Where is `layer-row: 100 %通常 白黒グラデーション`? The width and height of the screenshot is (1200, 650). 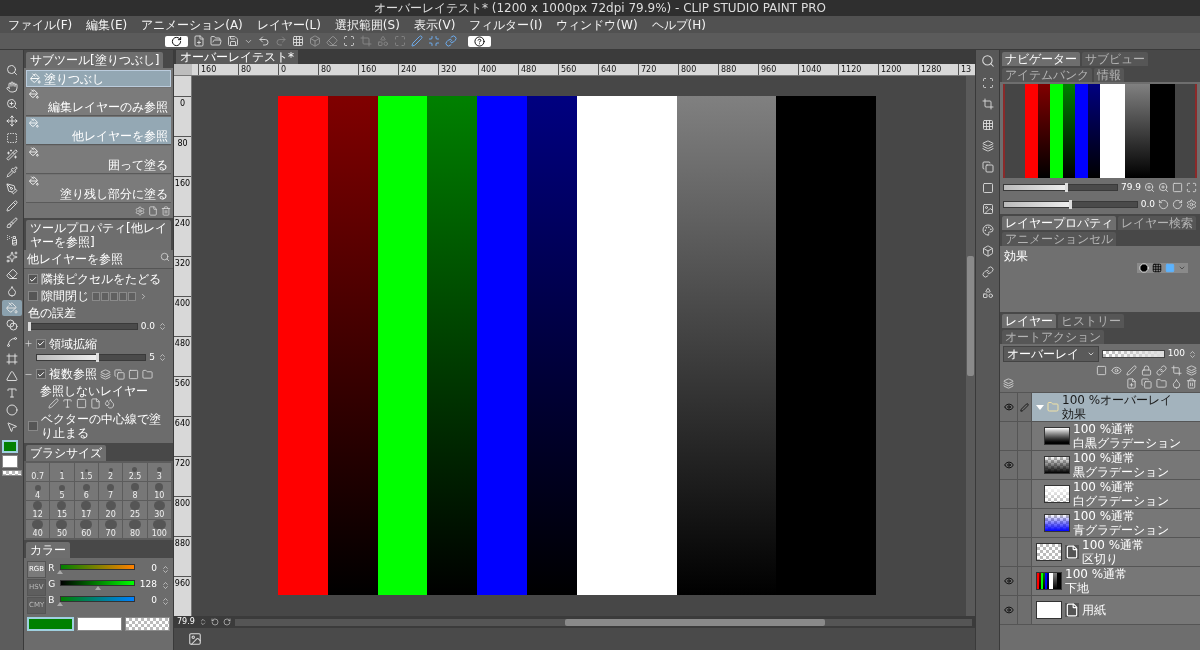 layer-row: 100 %通常 白黒グラデーション is located at coordinates (1116, 436).